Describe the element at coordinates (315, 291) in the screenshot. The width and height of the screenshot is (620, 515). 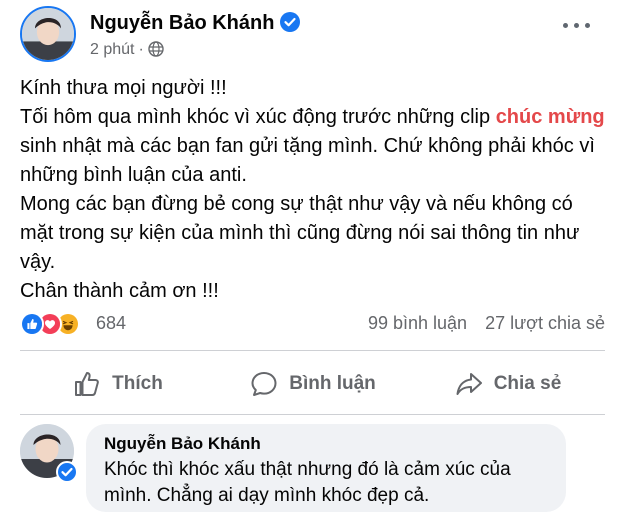
I see `post-paragraph: Chân thành cảm ơn !!!` at that location.